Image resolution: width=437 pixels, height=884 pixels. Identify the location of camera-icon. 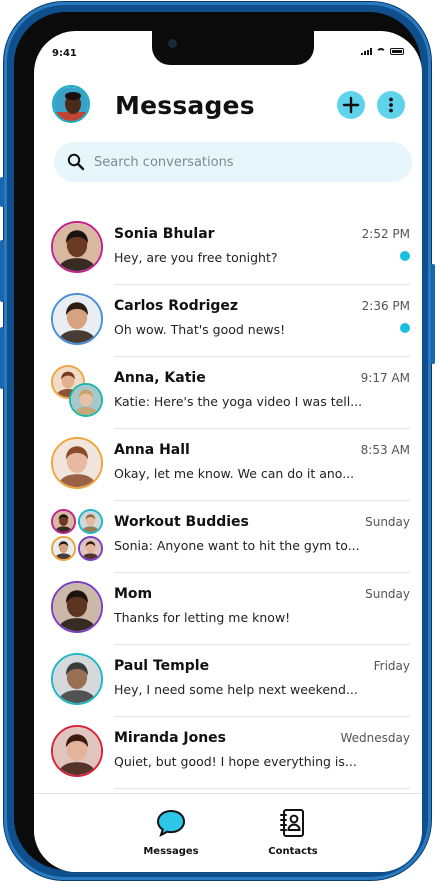
(172, 43).